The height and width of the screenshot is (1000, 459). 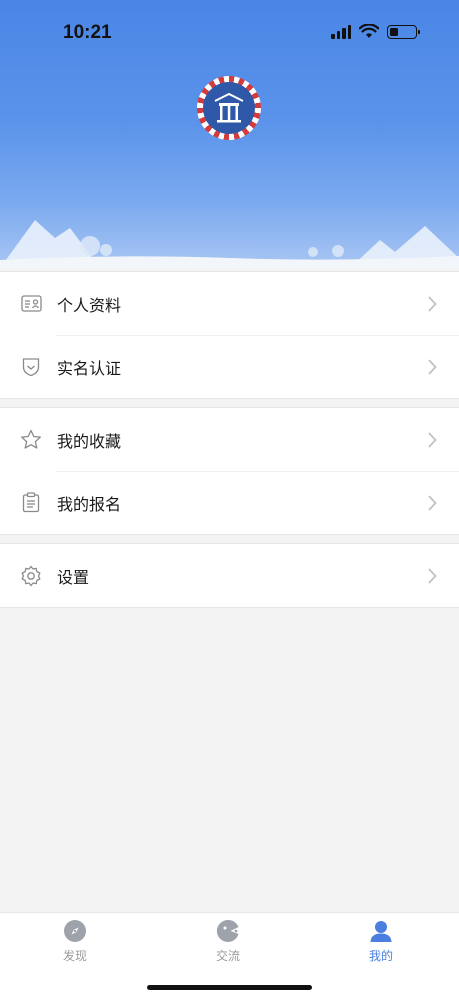 What do you see at coordinates (403, 31) in the screenshot?
I see `battery-icon` at bounding box center [403, 31].